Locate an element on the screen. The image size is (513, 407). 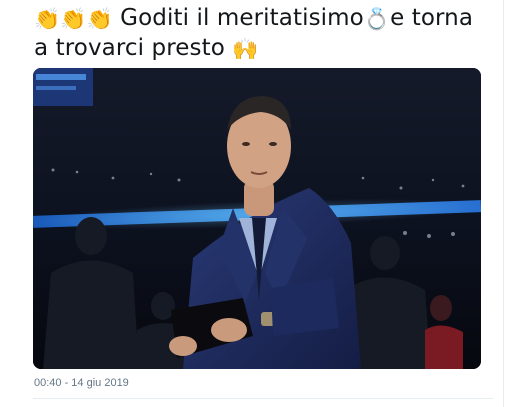
raising-hands-icon: 🙌 is located at coordinates (245, 49).